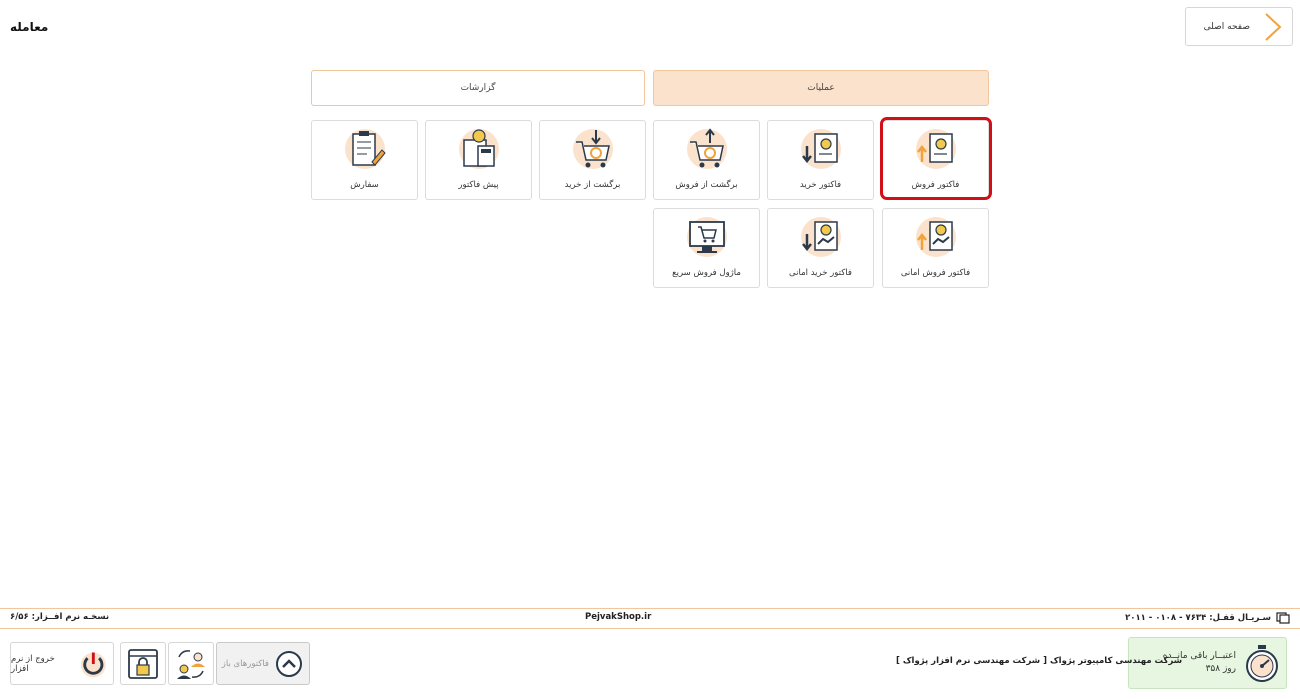 Image resolution: width=1300 pixels, height=699 pixels. I want to click on page-title: معامله, so click(29, 27).